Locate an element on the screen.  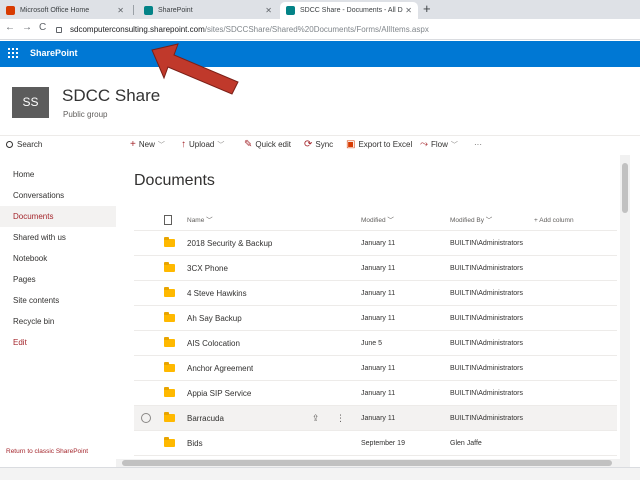
nav-item-pages: Pages is located at coordinates (58, 279).